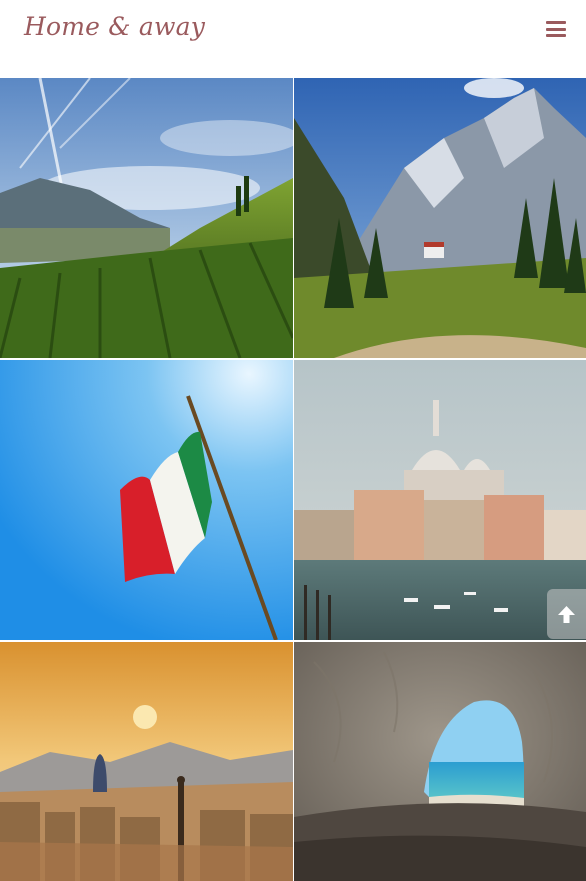 This screenshot has height=881, width=586. I want to click on hamburger-menu-icon, so click(556, 29).